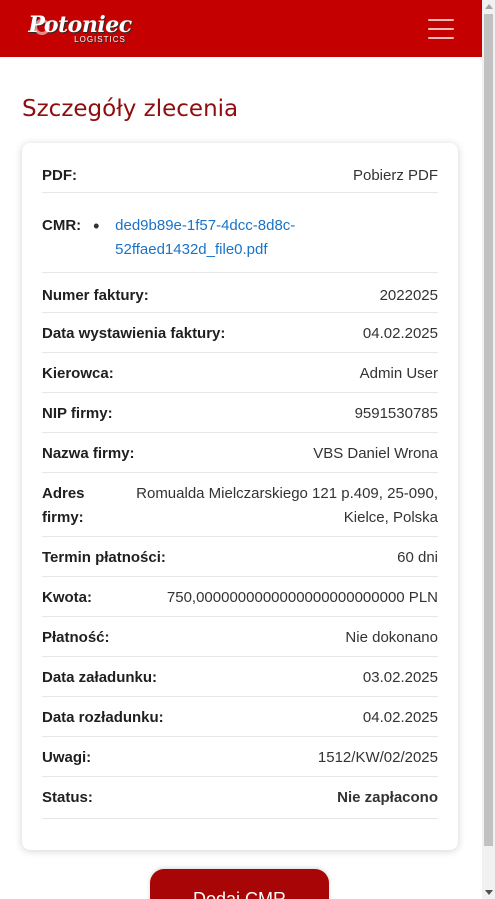 This screenshot has height=899, width=495. What do you see at coordinates (488, 430) in the screenshot?
I see `scrollbar-thumb` at bounding box center [488, 430].